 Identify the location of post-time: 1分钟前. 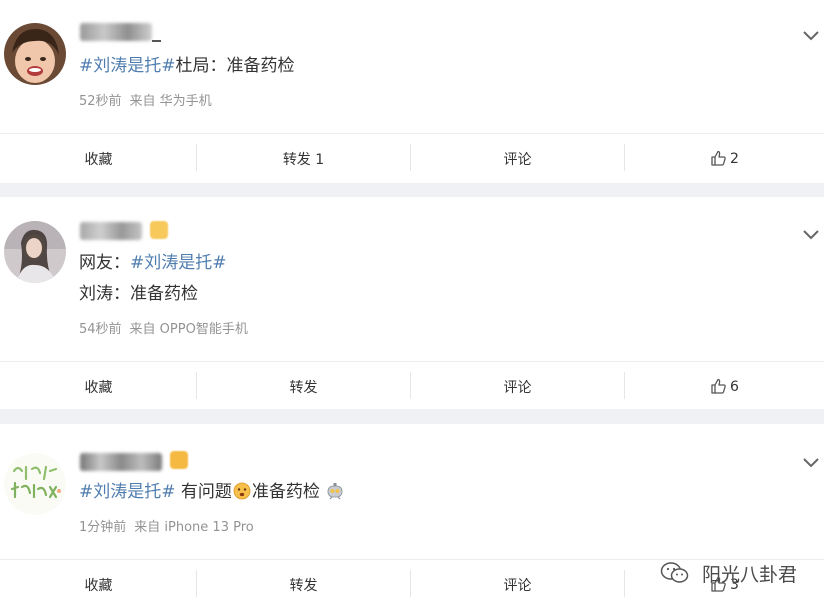
(102, 527).